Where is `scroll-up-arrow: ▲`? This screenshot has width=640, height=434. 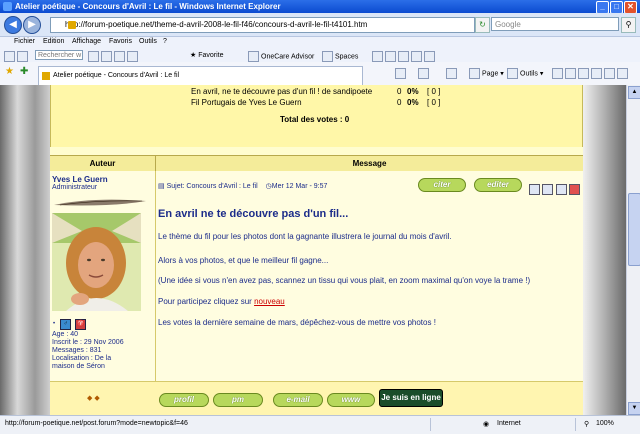
scroll-up-arrow: ▲ is located at coordinates (634, 92).